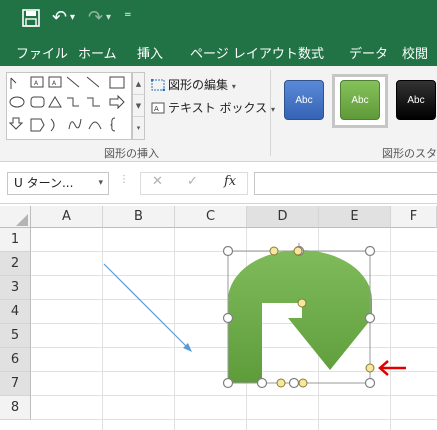  What do you see at coordinates (392, 368) in the screenshot?
I see `red-annotation-arrow` at bounding box center [392, 368].